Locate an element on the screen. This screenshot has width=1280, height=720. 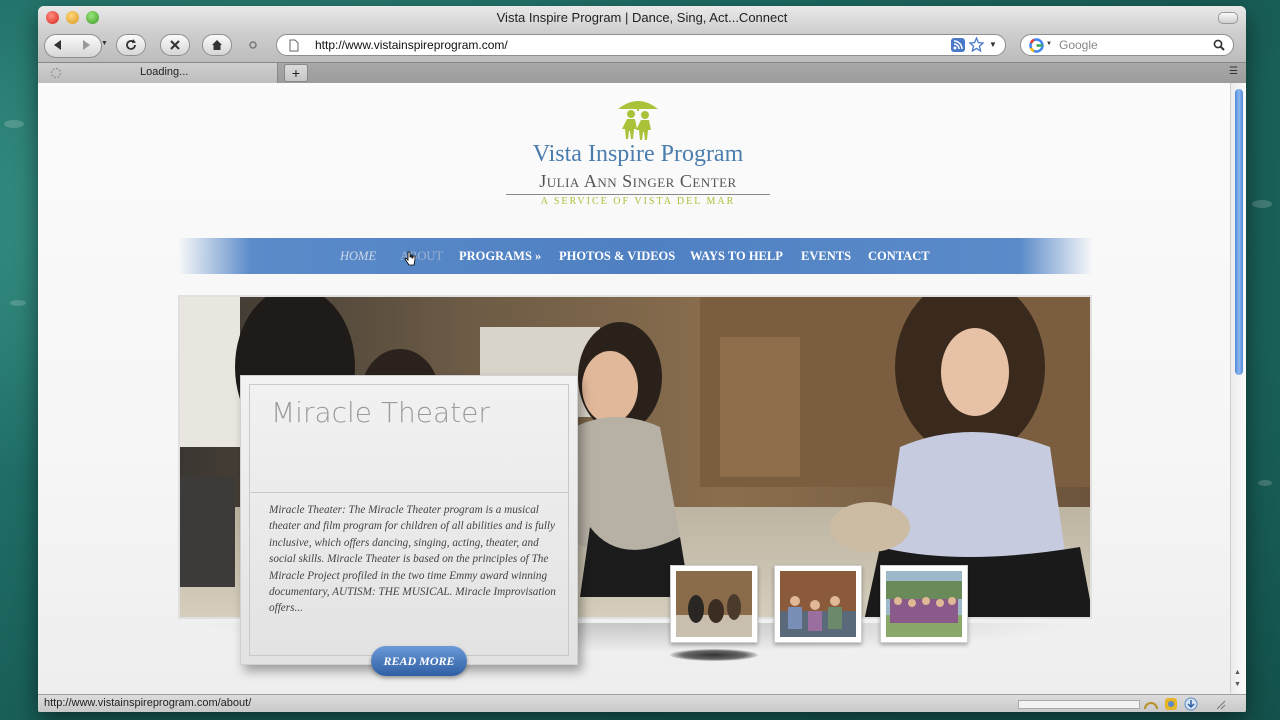
forward-button is located at coordinates (86, 45).